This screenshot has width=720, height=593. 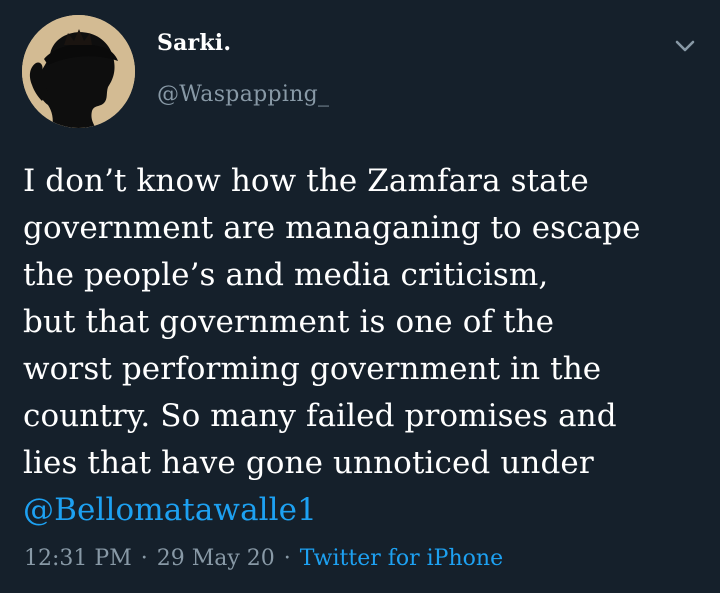 I want to click on tweet-text-line: country. So many failed promises and, so click(x=320, y=416).